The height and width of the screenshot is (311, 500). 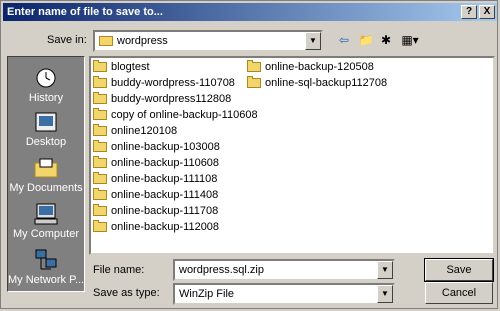 I want to click on file-name: online-backup-111108, so click(x=164, y=179).